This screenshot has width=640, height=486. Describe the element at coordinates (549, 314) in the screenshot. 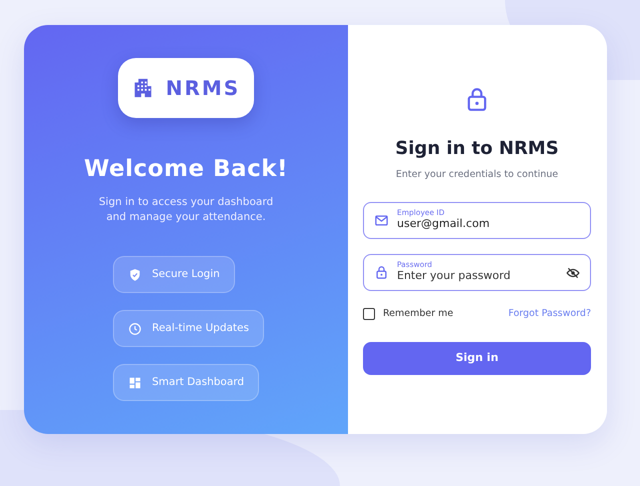

I see `forgot-password-link: Forgot Password?` at that location.